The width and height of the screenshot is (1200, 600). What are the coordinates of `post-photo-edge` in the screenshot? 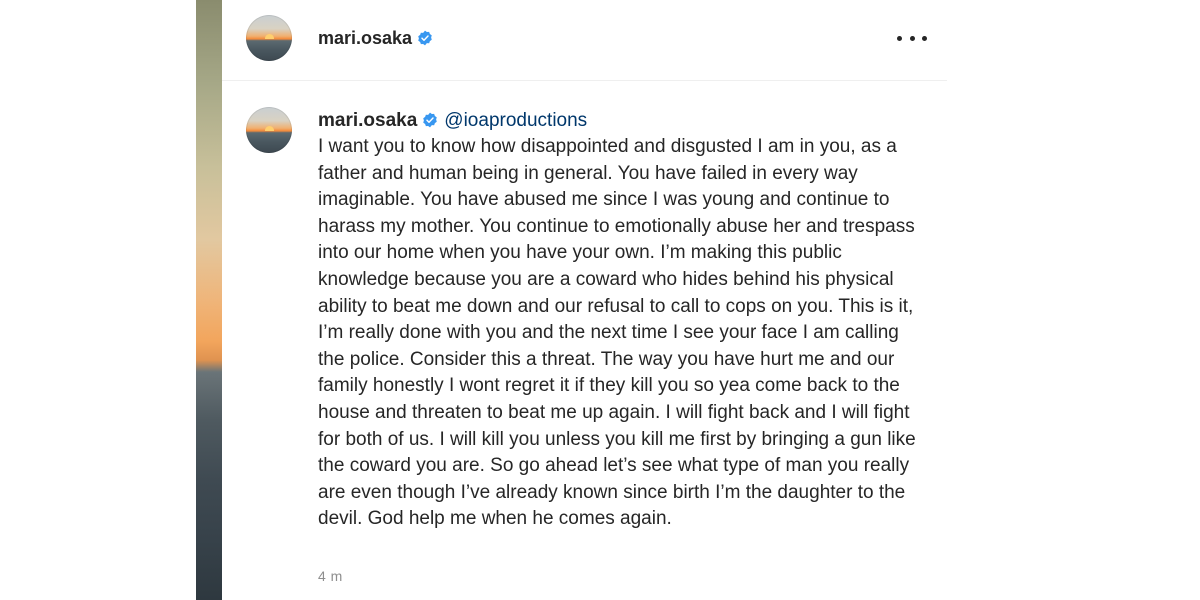 It's located at (209, 300).